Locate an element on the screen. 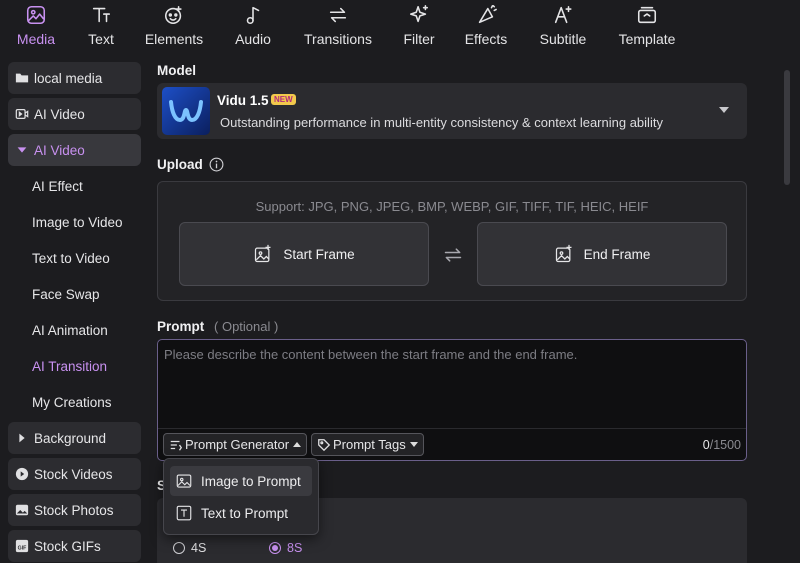  svg-text: GIF is located at coordinates (23, 549).